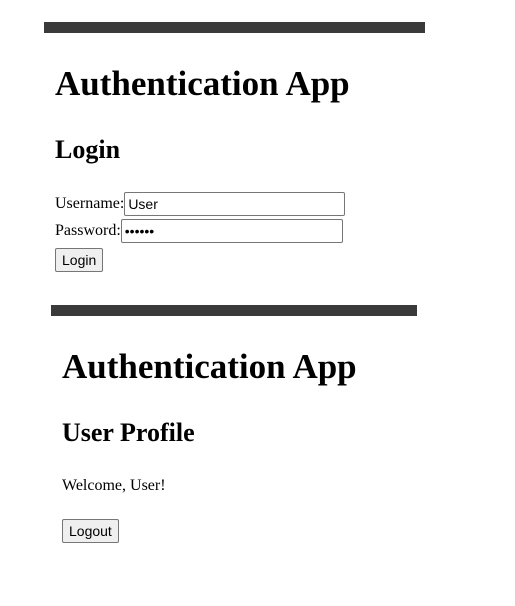 Image resolution: width=515 pixels, height=606 pixels. I want to click on login-heading: Login, so click(88, 149).